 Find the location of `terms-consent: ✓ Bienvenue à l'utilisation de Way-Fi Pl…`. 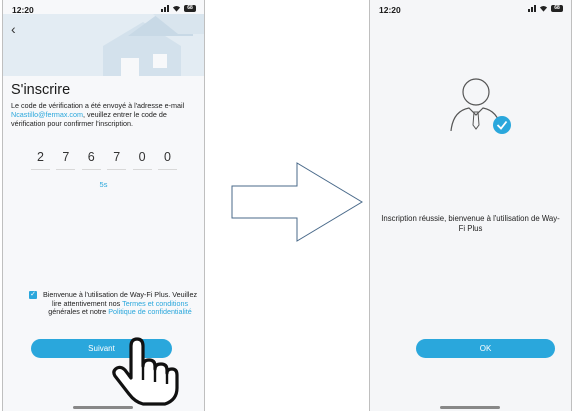

terms-consent: ✓ Bienvenue à l'utilisation de Way-Fi Pl… is located at coordinates (114, 303).